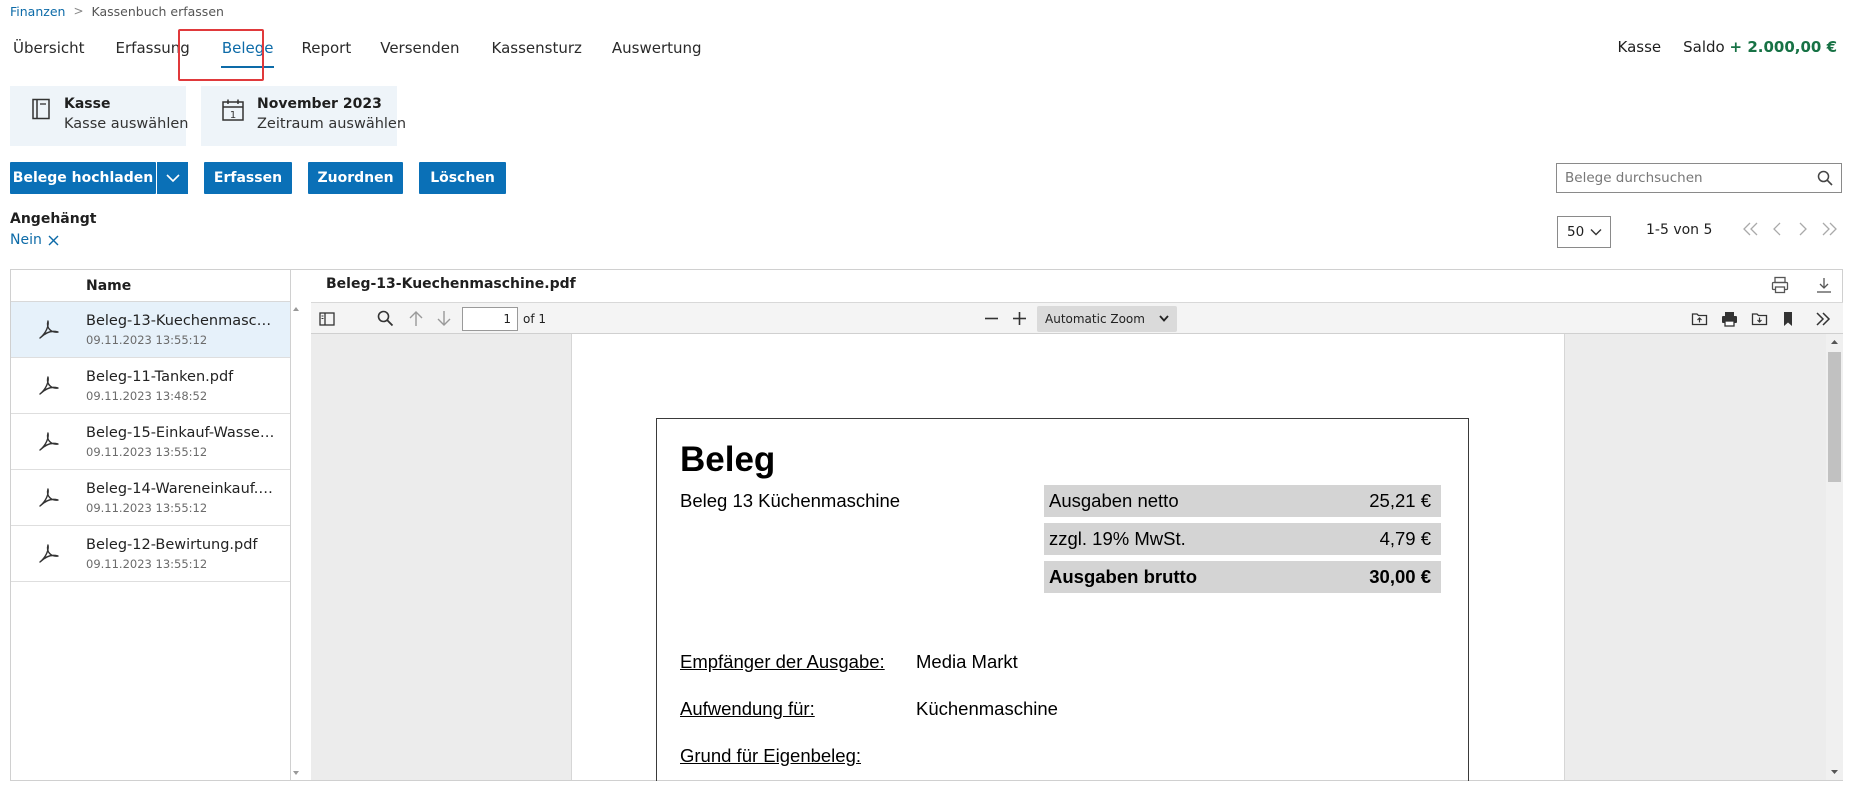 Image resolution: width=1849 pixels, height=800 pixels. What do you see at coordinates (172, 544) in the screenshot?
I see `file-name: Beleg-12-Bewirtung.pdf` at bounding box center [172, 544].